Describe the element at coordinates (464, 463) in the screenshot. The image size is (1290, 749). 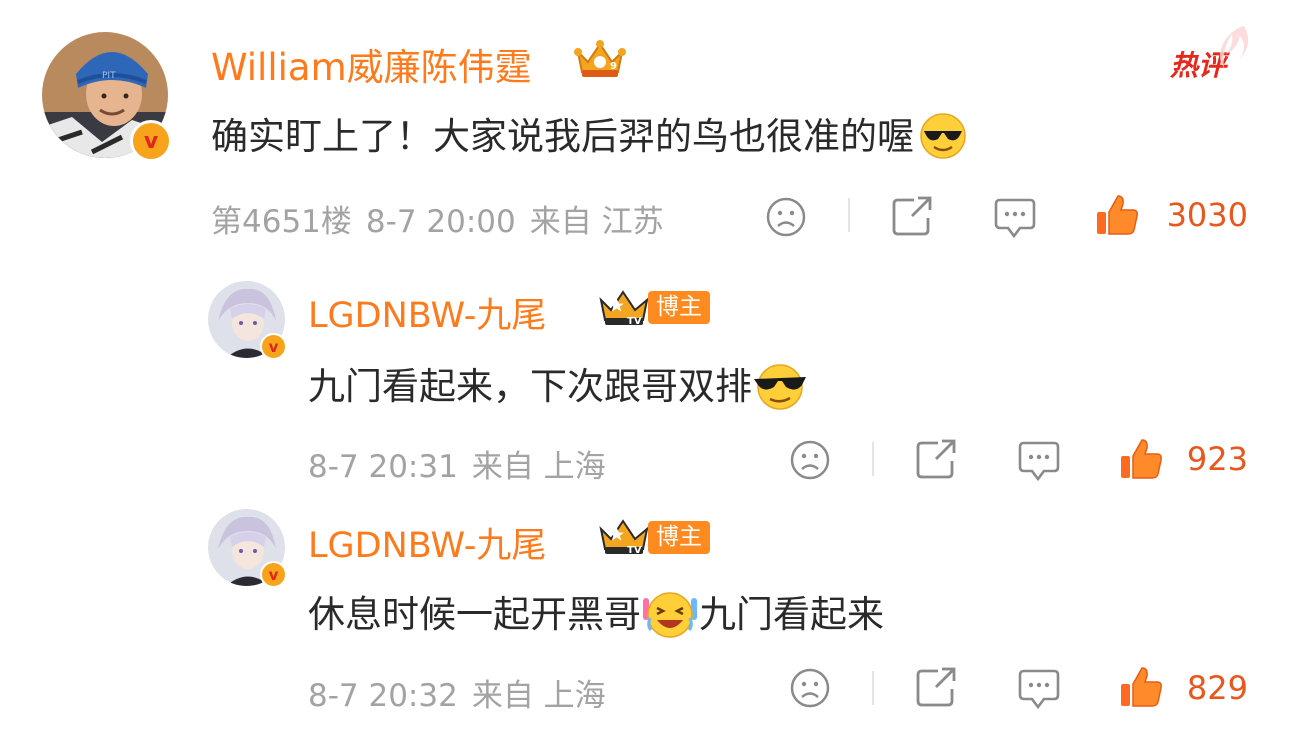
I see `reply-meta: 8-7 20:31 来自 上海` at that location.